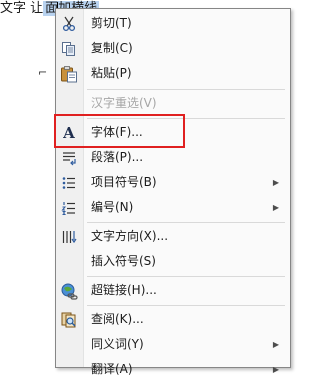 This screenshot has width=320, height=382. Describe the element at coordinates (69, 182) in the screenshot. I see `bullets-icon` at that location.